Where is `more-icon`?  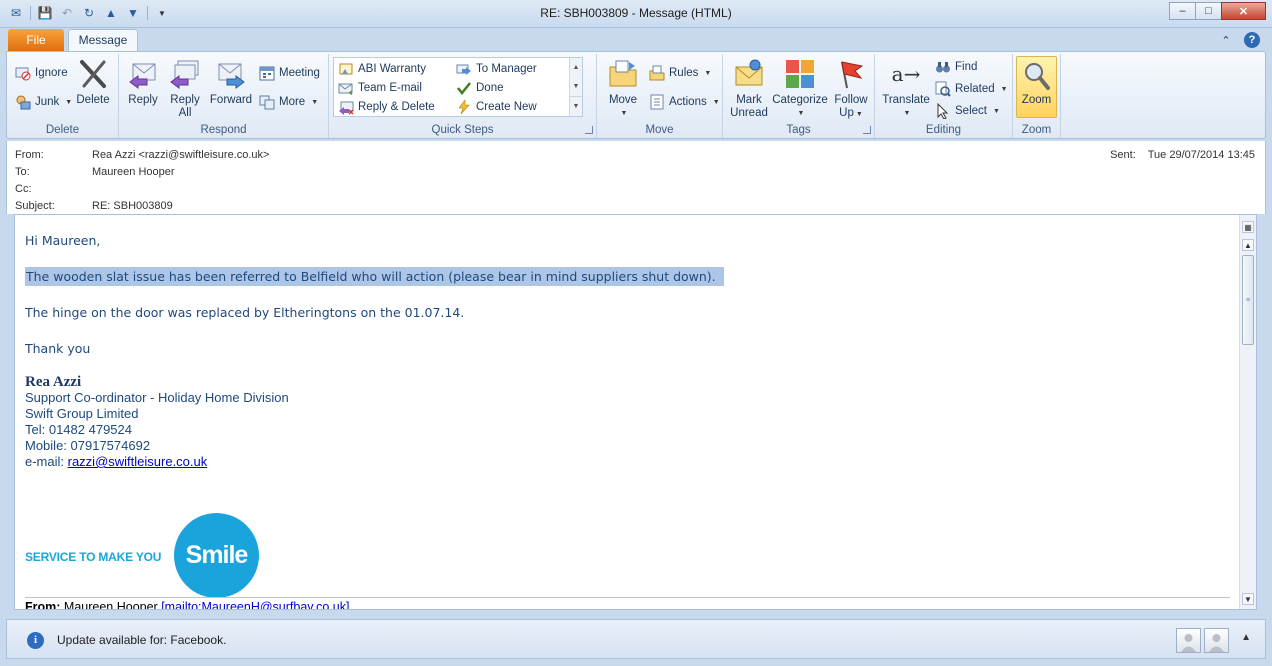
more-icon is located at coordinates (267, 102).